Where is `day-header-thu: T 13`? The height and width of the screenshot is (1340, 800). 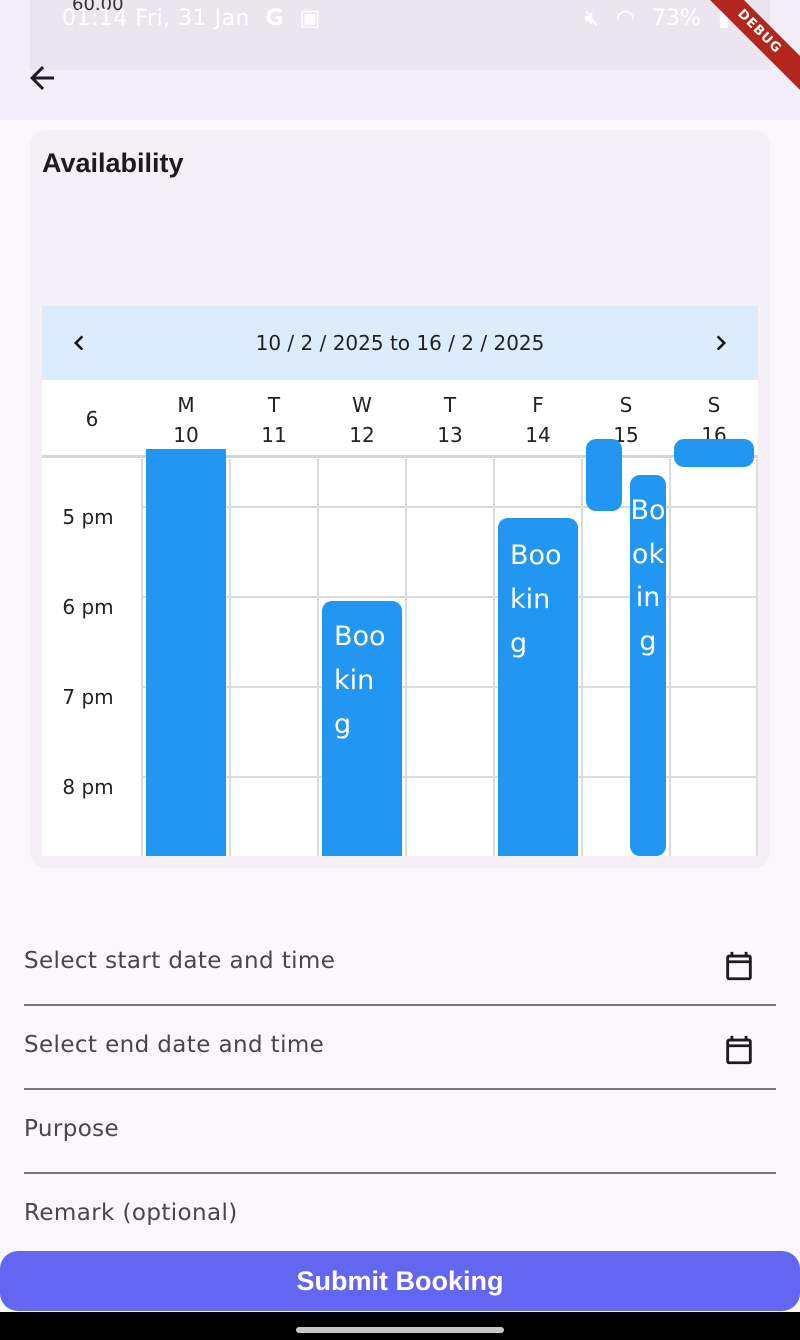
day-header-thu: T 13 is located at coordinates (450, 420).